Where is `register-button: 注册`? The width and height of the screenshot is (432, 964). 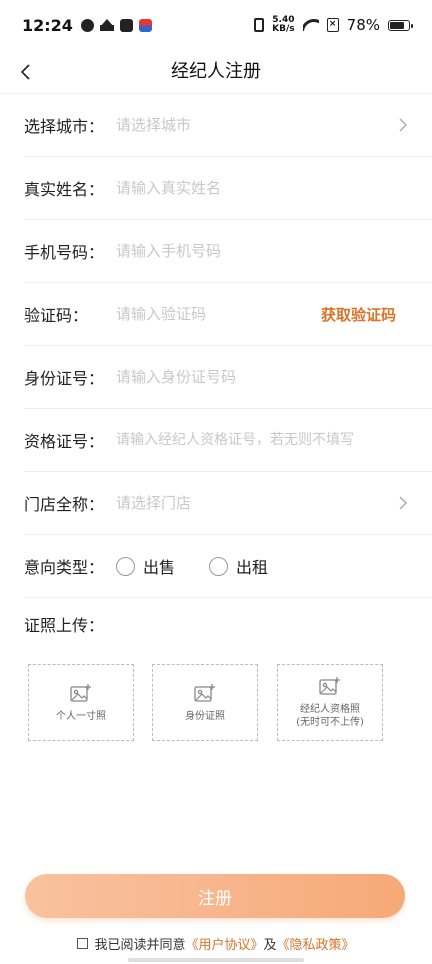 register-button: 注册 is located at coordinates (215, 896).